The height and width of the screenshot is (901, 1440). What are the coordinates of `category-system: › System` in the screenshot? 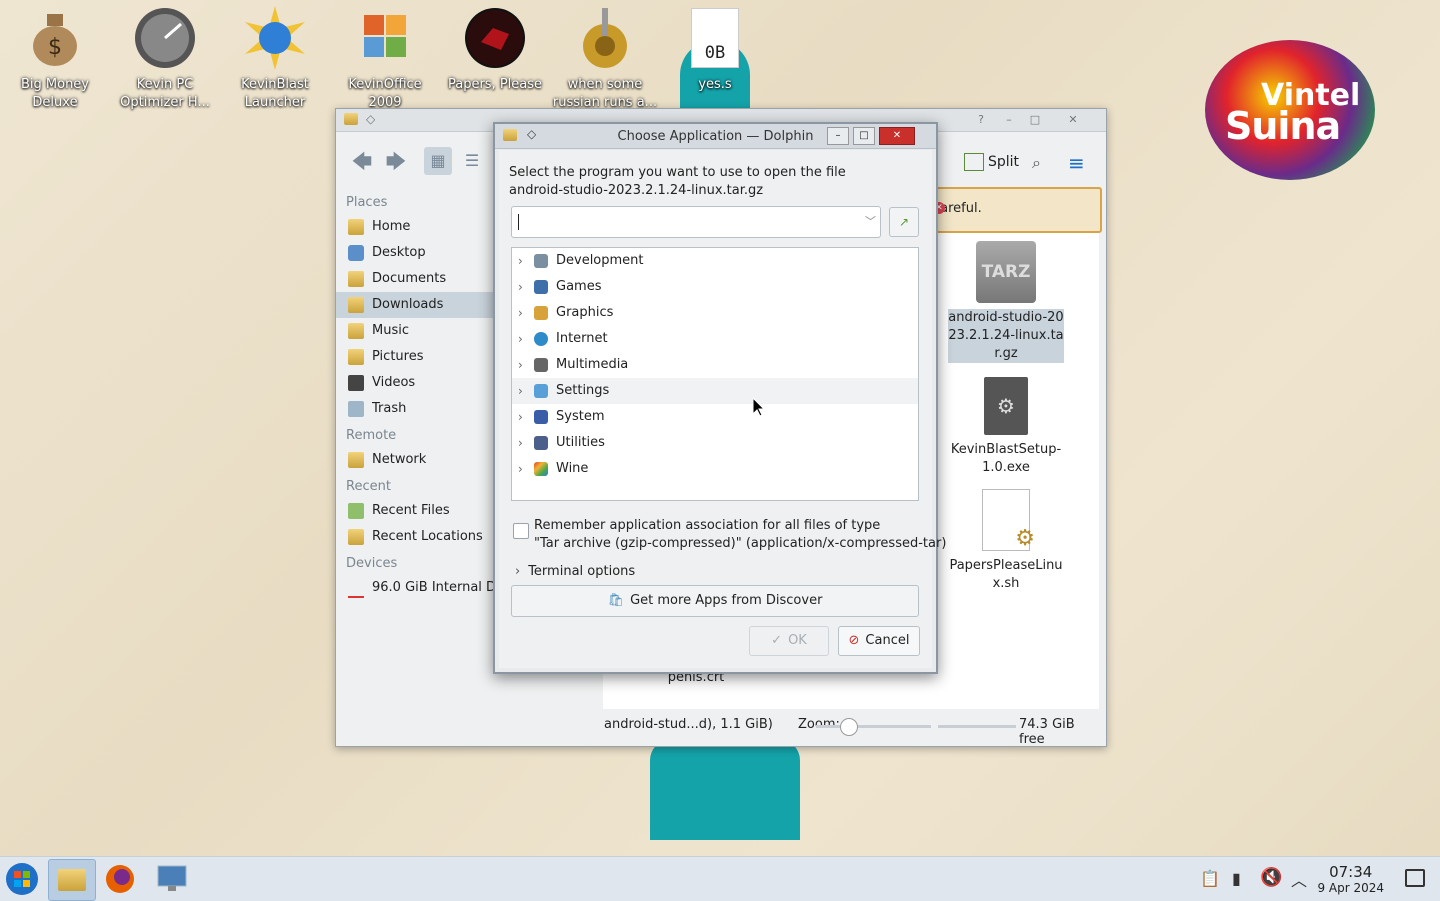 It's located at (715, 417).